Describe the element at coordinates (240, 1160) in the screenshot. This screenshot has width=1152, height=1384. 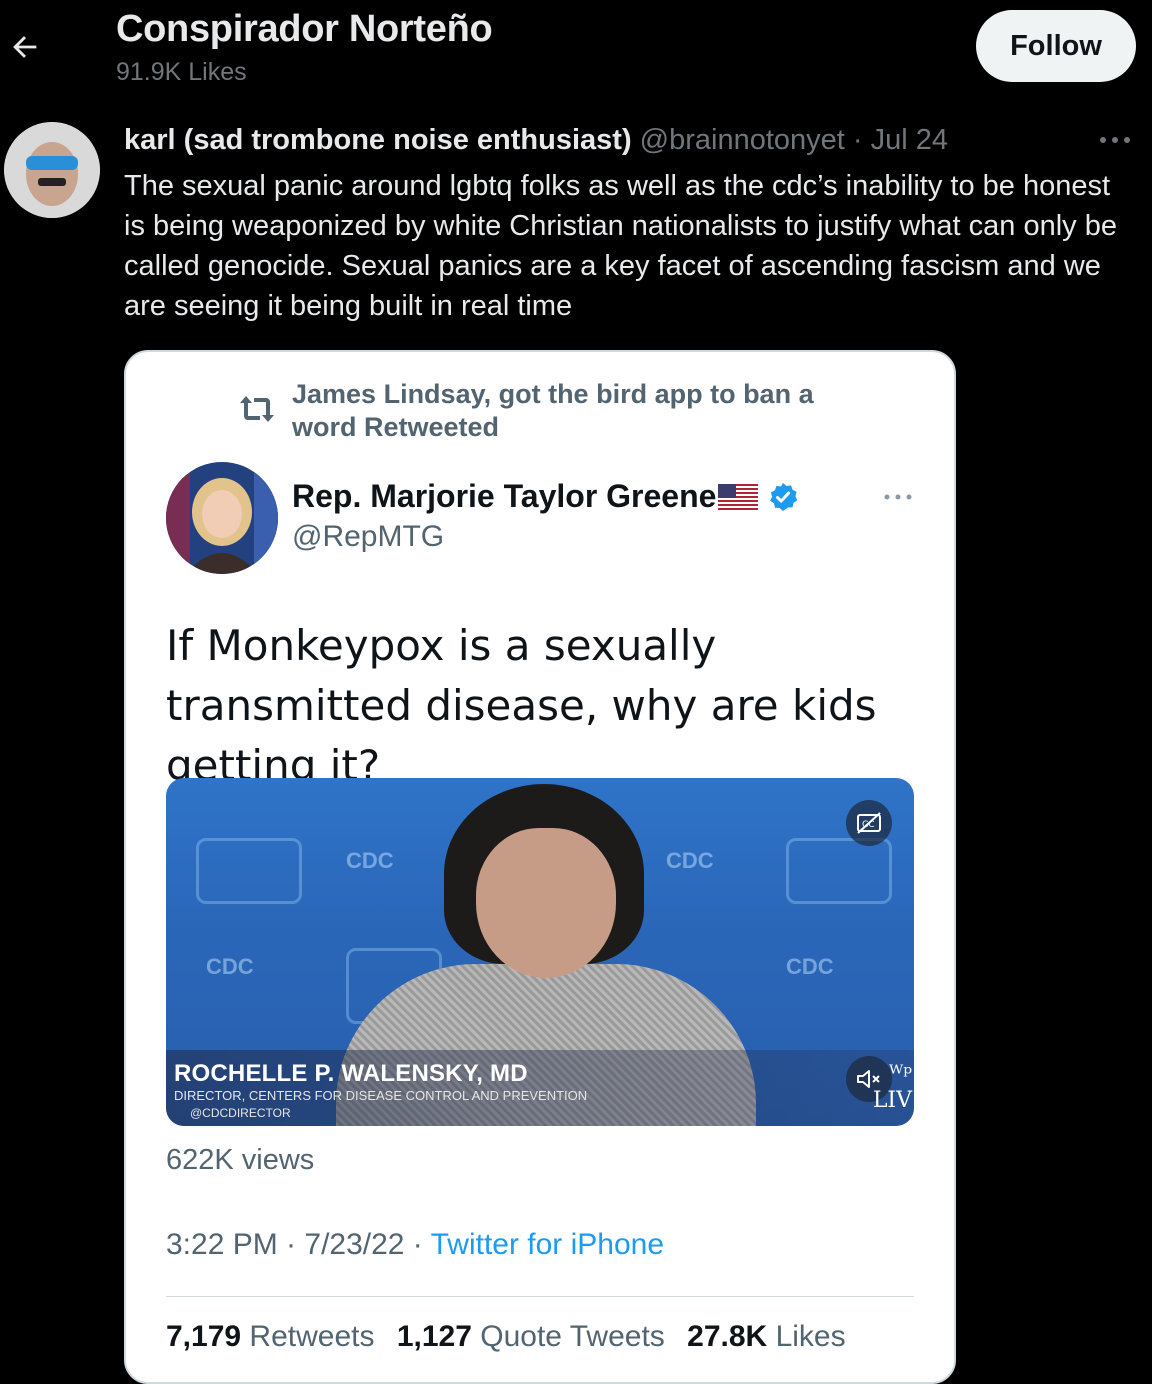
I see `view-count: 622K views` at that location.